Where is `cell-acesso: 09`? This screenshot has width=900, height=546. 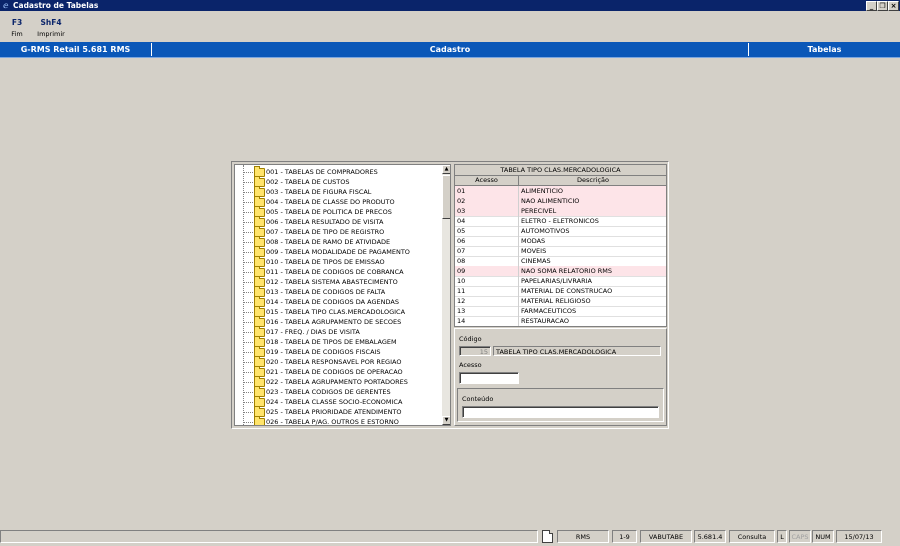 cell-acesso: 09 is located at coordinates (461, 271).